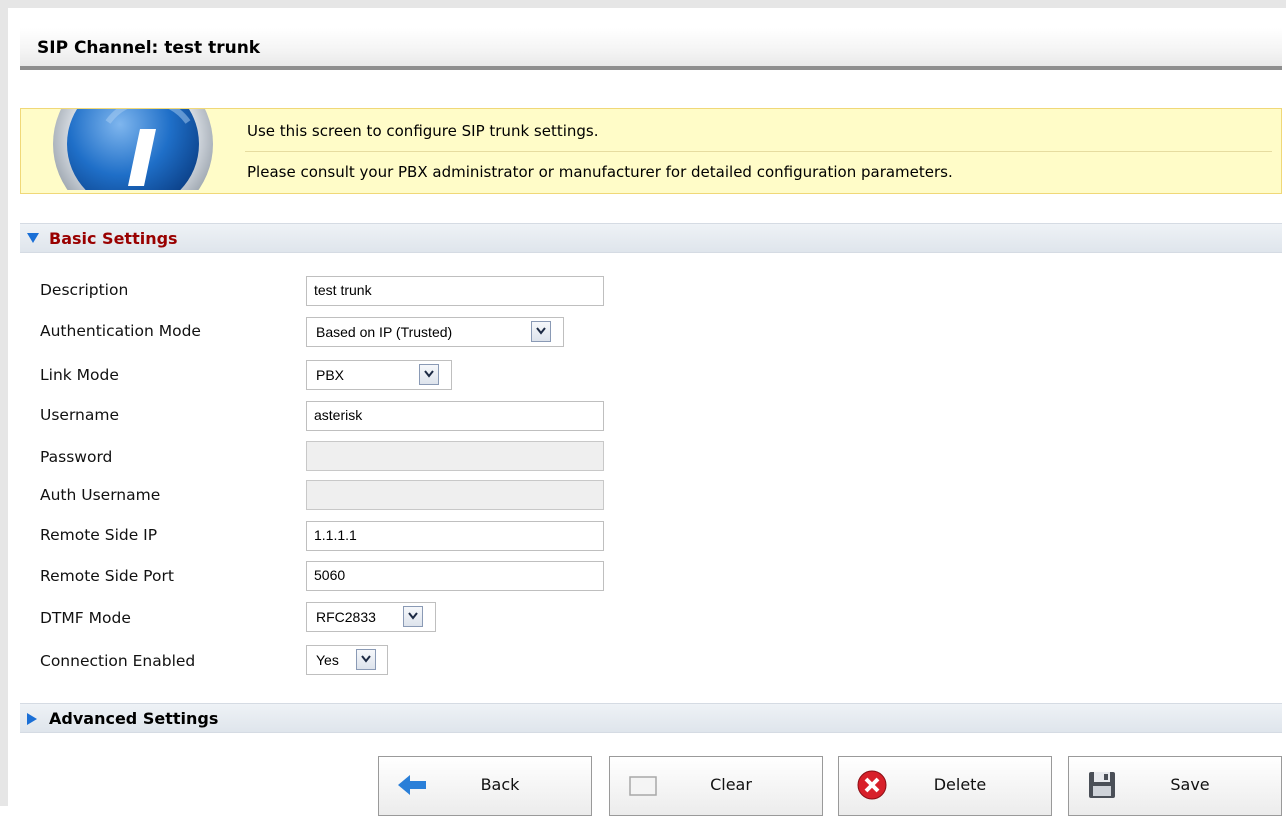  I want to click on save-button: Save, so click(1175, 786).